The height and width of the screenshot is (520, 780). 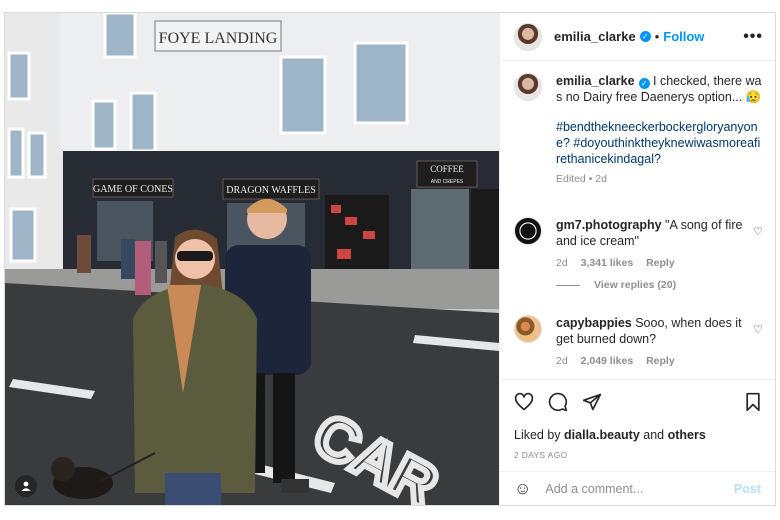 I want to click on sign-crepes: AND CREPES, so click(x=447, y=182).